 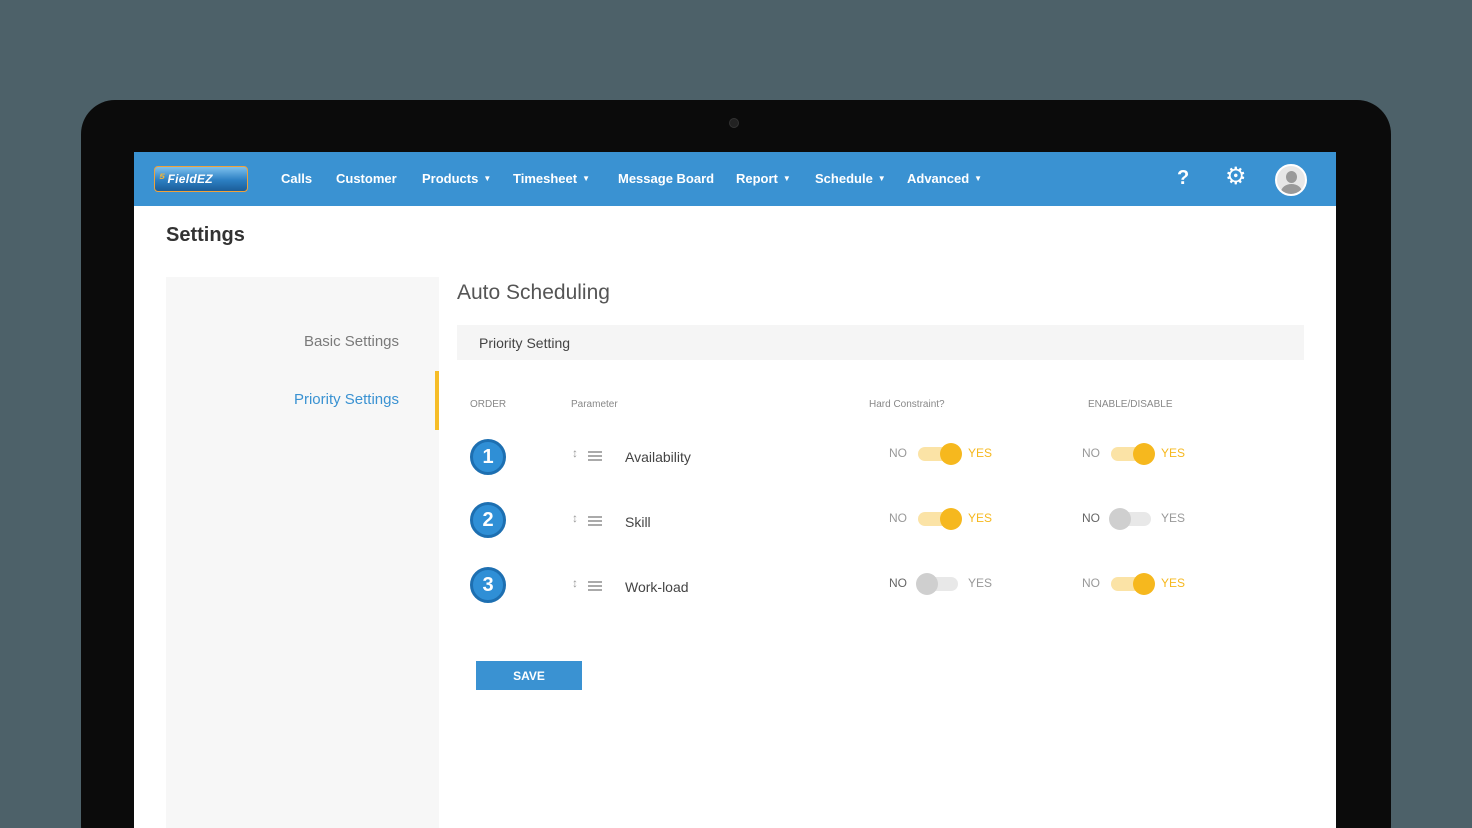 I want to click on app-logo: ⁵ FieldEZ, so click(x=201, y=179).